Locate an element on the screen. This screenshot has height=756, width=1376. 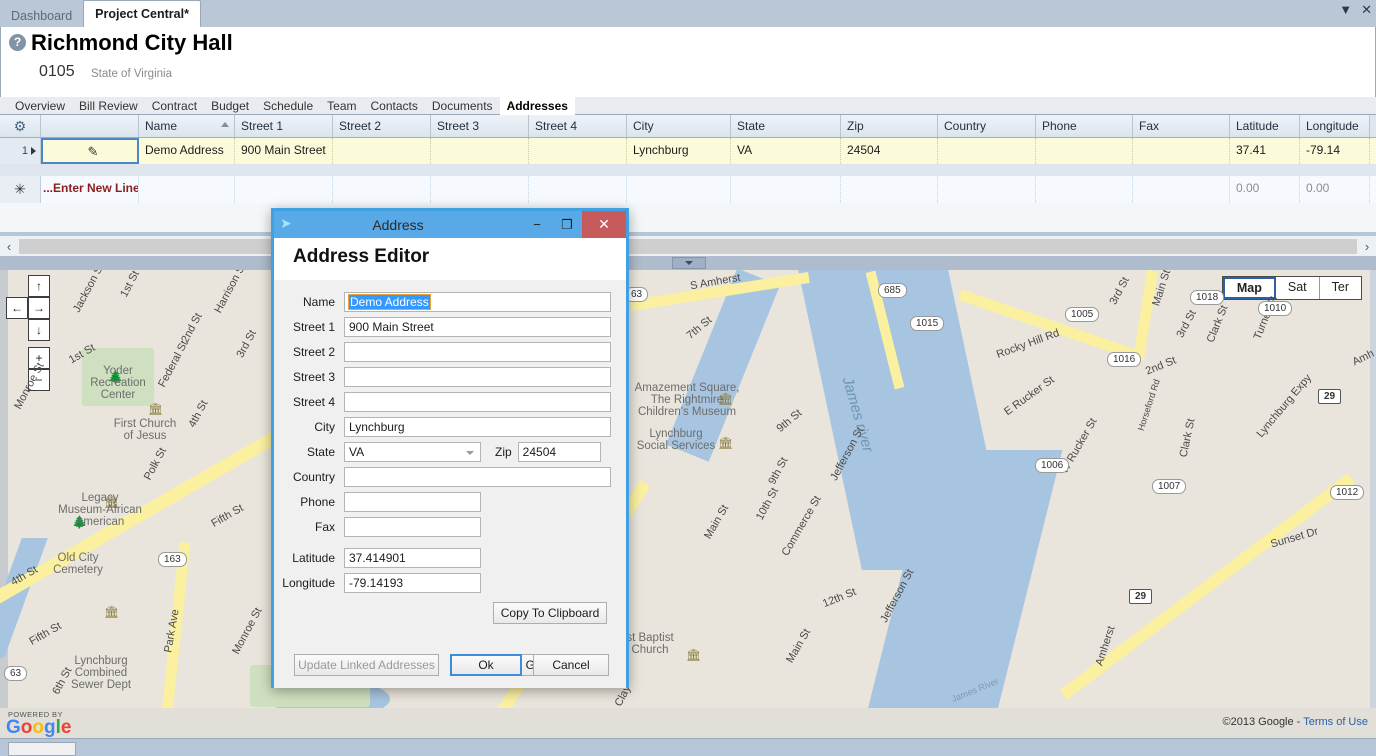
new-cell-street1 is located at coordinates (284, 189).